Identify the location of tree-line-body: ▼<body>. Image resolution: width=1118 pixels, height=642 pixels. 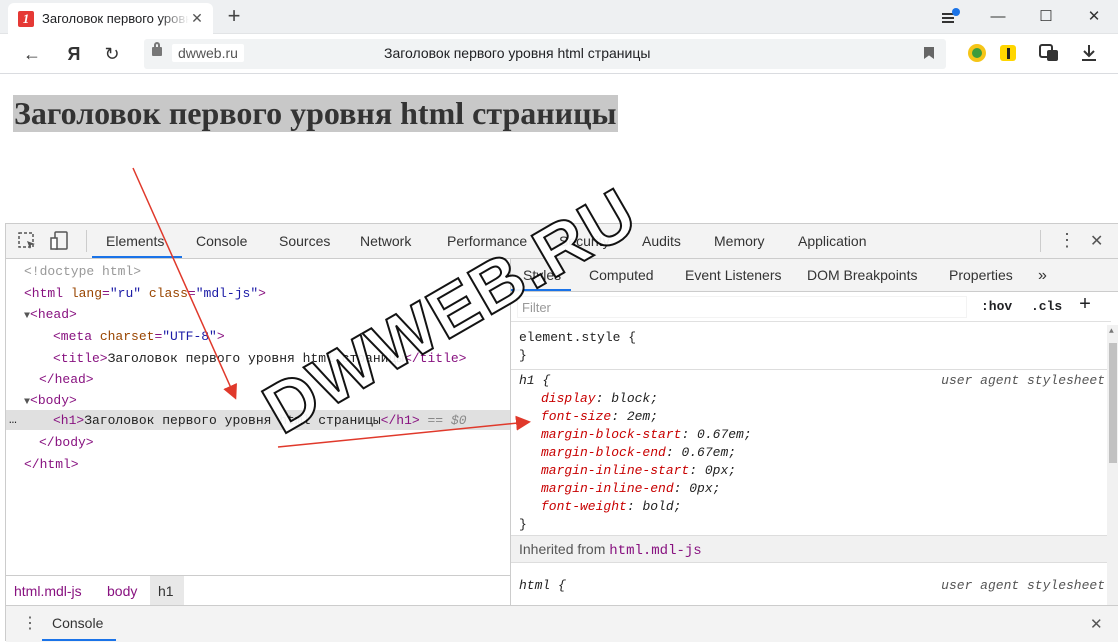
(50, 401).